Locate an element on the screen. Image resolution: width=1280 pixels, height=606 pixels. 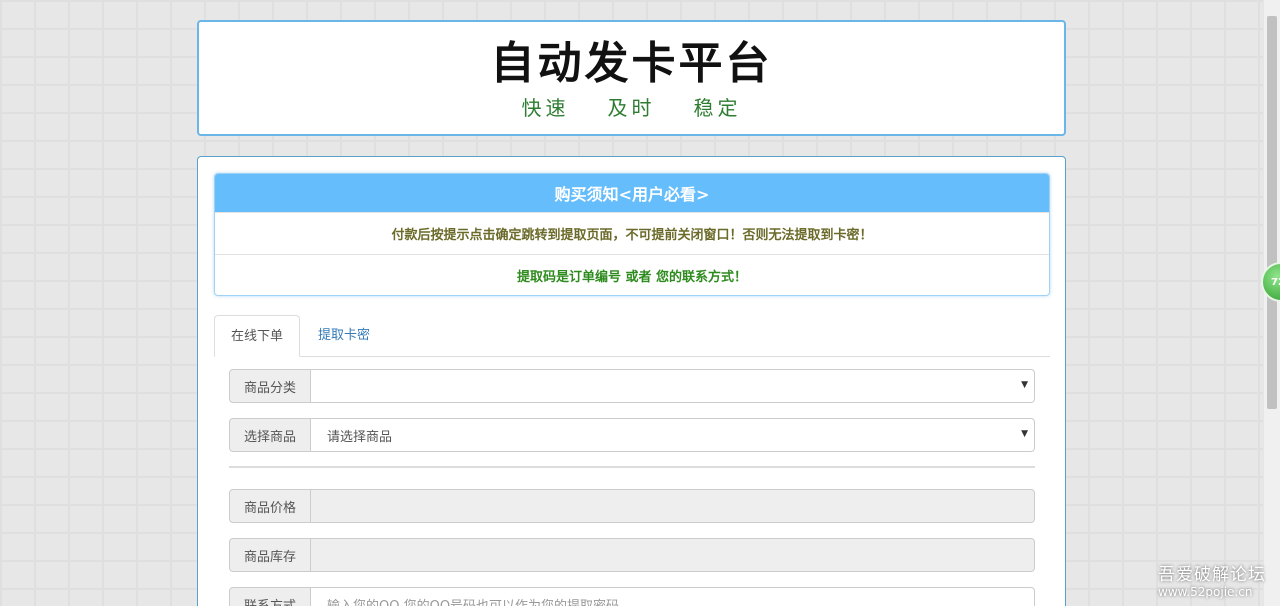
order-tabs: 在线下单 提取卡密 is located at coordinates (632, 336).